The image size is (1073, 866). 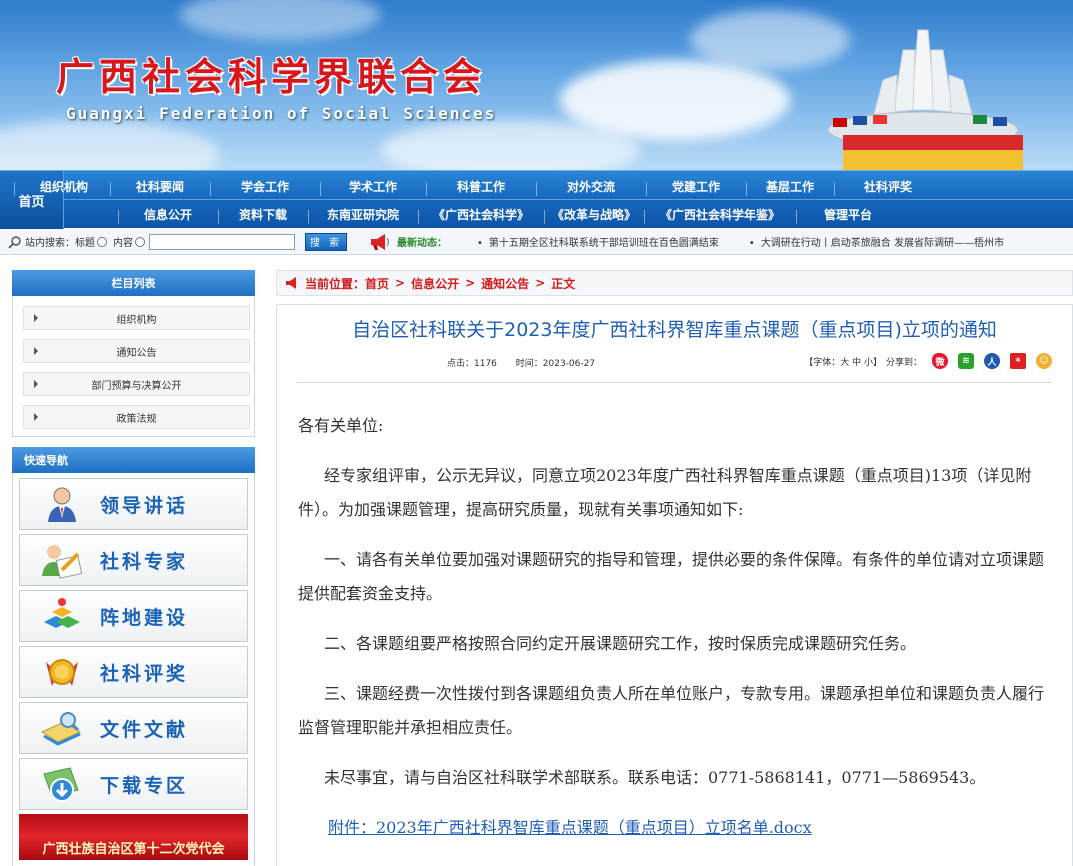 I want to click on column-item: 政策法规, so click(x=136, y=417).